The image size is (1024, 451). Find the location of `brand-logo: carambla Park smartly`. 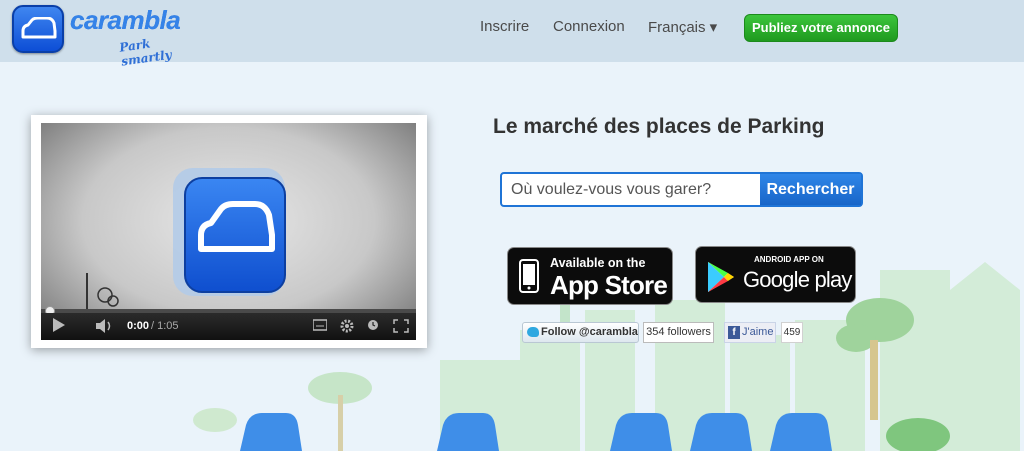

brand-logo: carambla Park smartly is located at coordinates (107, 37).